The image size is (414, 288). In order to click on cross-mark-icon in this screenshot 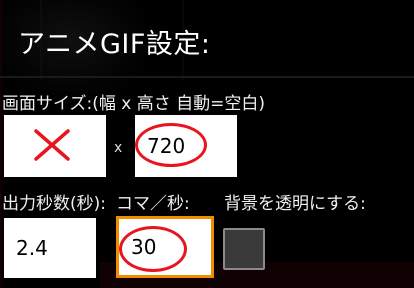, I will do `click(52, 145)`.